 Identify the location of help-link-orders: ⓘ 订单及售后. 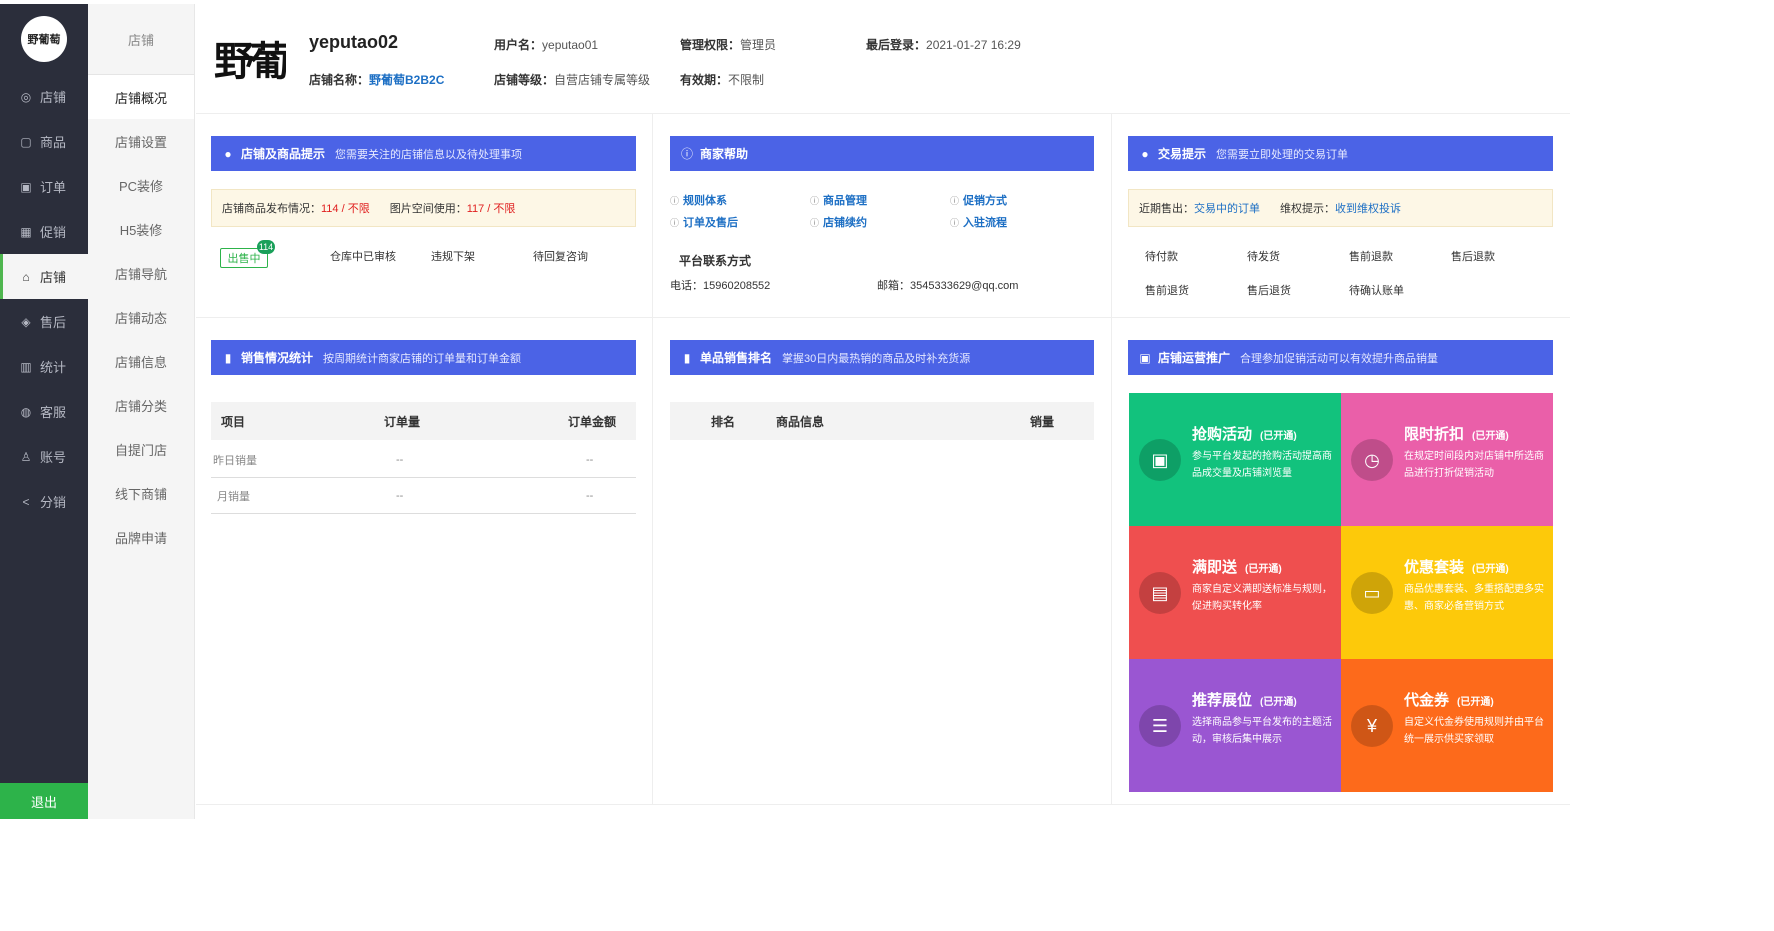
(704, 222).